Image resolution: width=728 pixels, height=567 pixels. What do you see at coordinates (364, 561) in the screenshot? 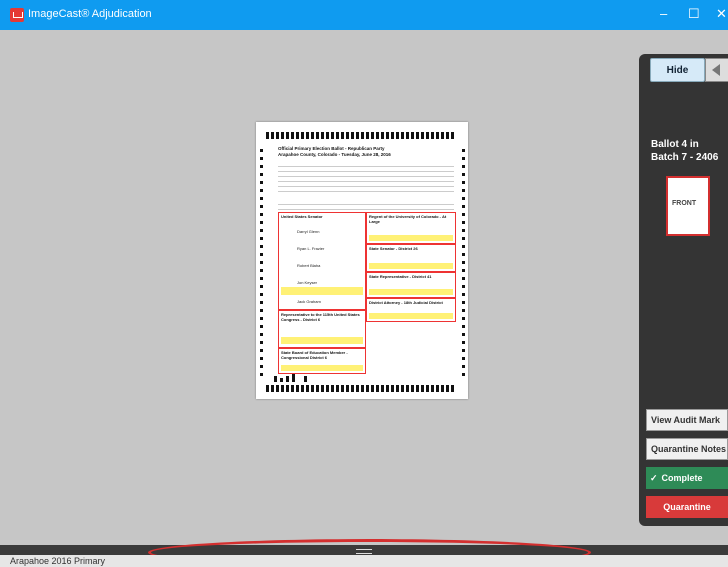
I see `status-bar: Arapahoe 2016 Primary` at bounding box center [364, 561].